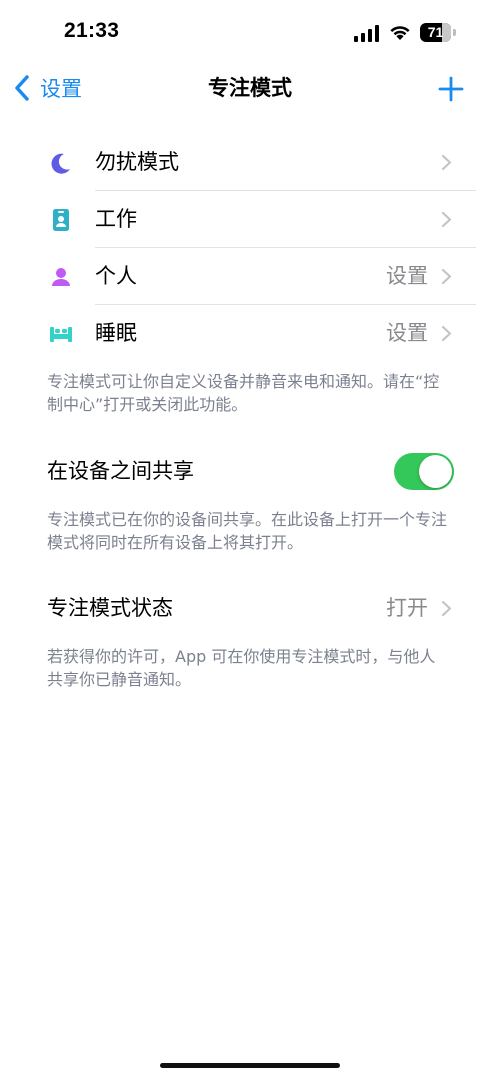 The width and height of the screenshot is (500, 1070). What do you see at coordinates (60, 163) in the screenshot?
I see `moon-icon` at bounding box center [60, 163].